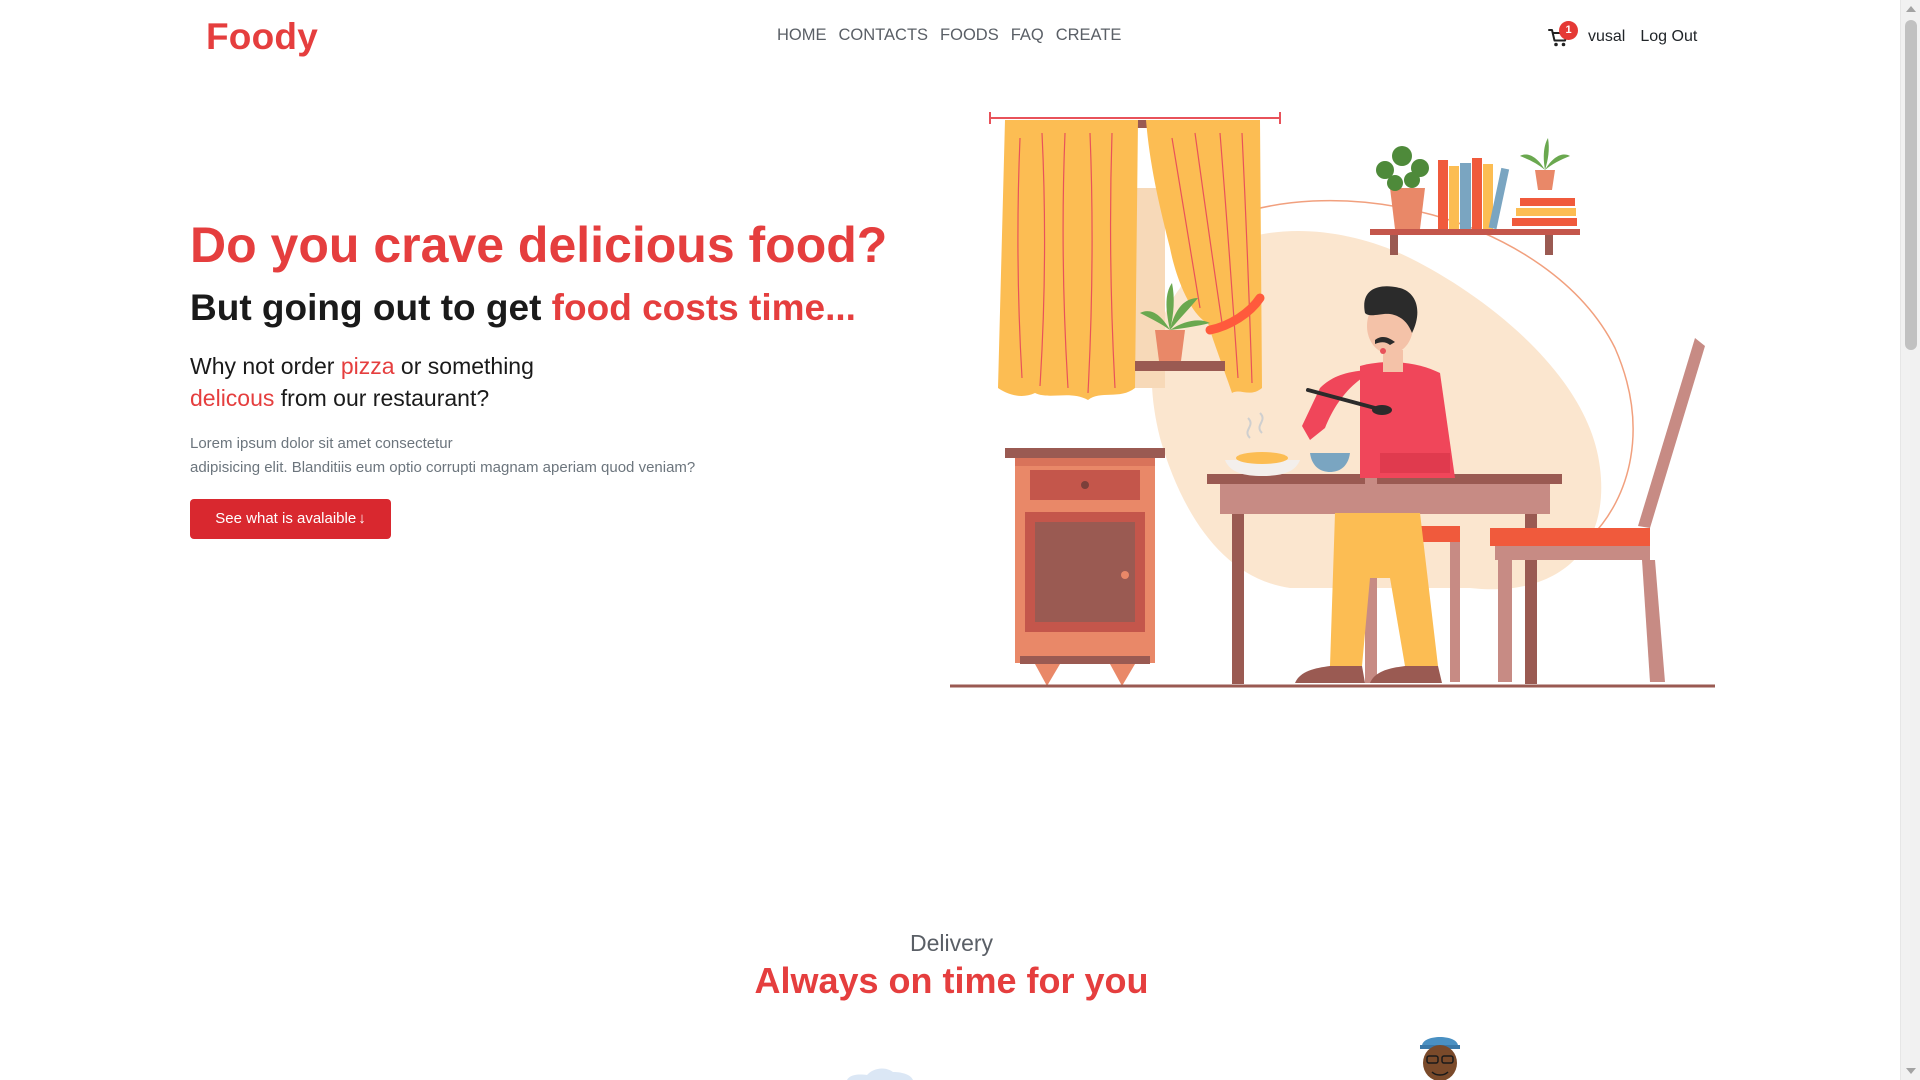 The image size is (1920, 1080). Describe the element at coordinates (1911, 1071) in the screenshot. I see `scroll-down-arrow-icon` at that location.